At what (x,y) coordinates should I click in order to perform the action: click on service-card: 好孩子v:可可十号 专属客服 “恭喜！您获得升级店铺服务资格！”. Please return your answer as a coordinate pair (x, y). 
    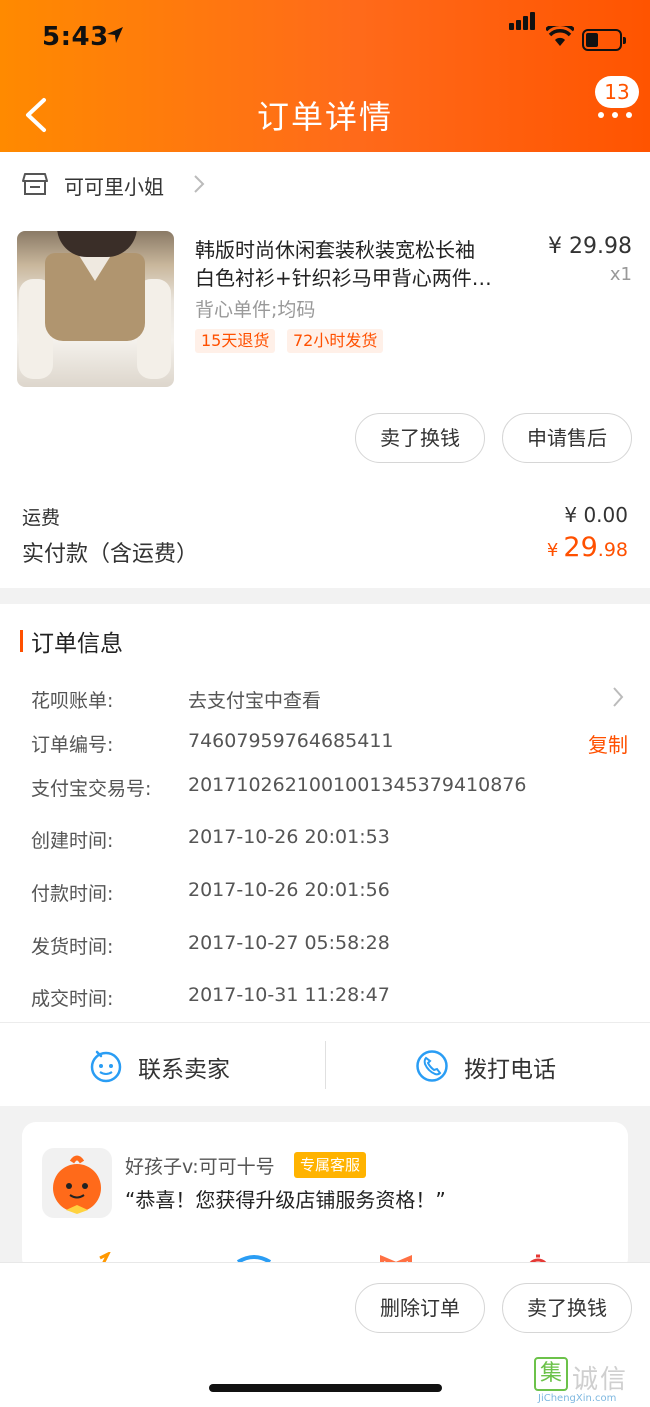
    Looking at the image, I should click on (325, 1197).